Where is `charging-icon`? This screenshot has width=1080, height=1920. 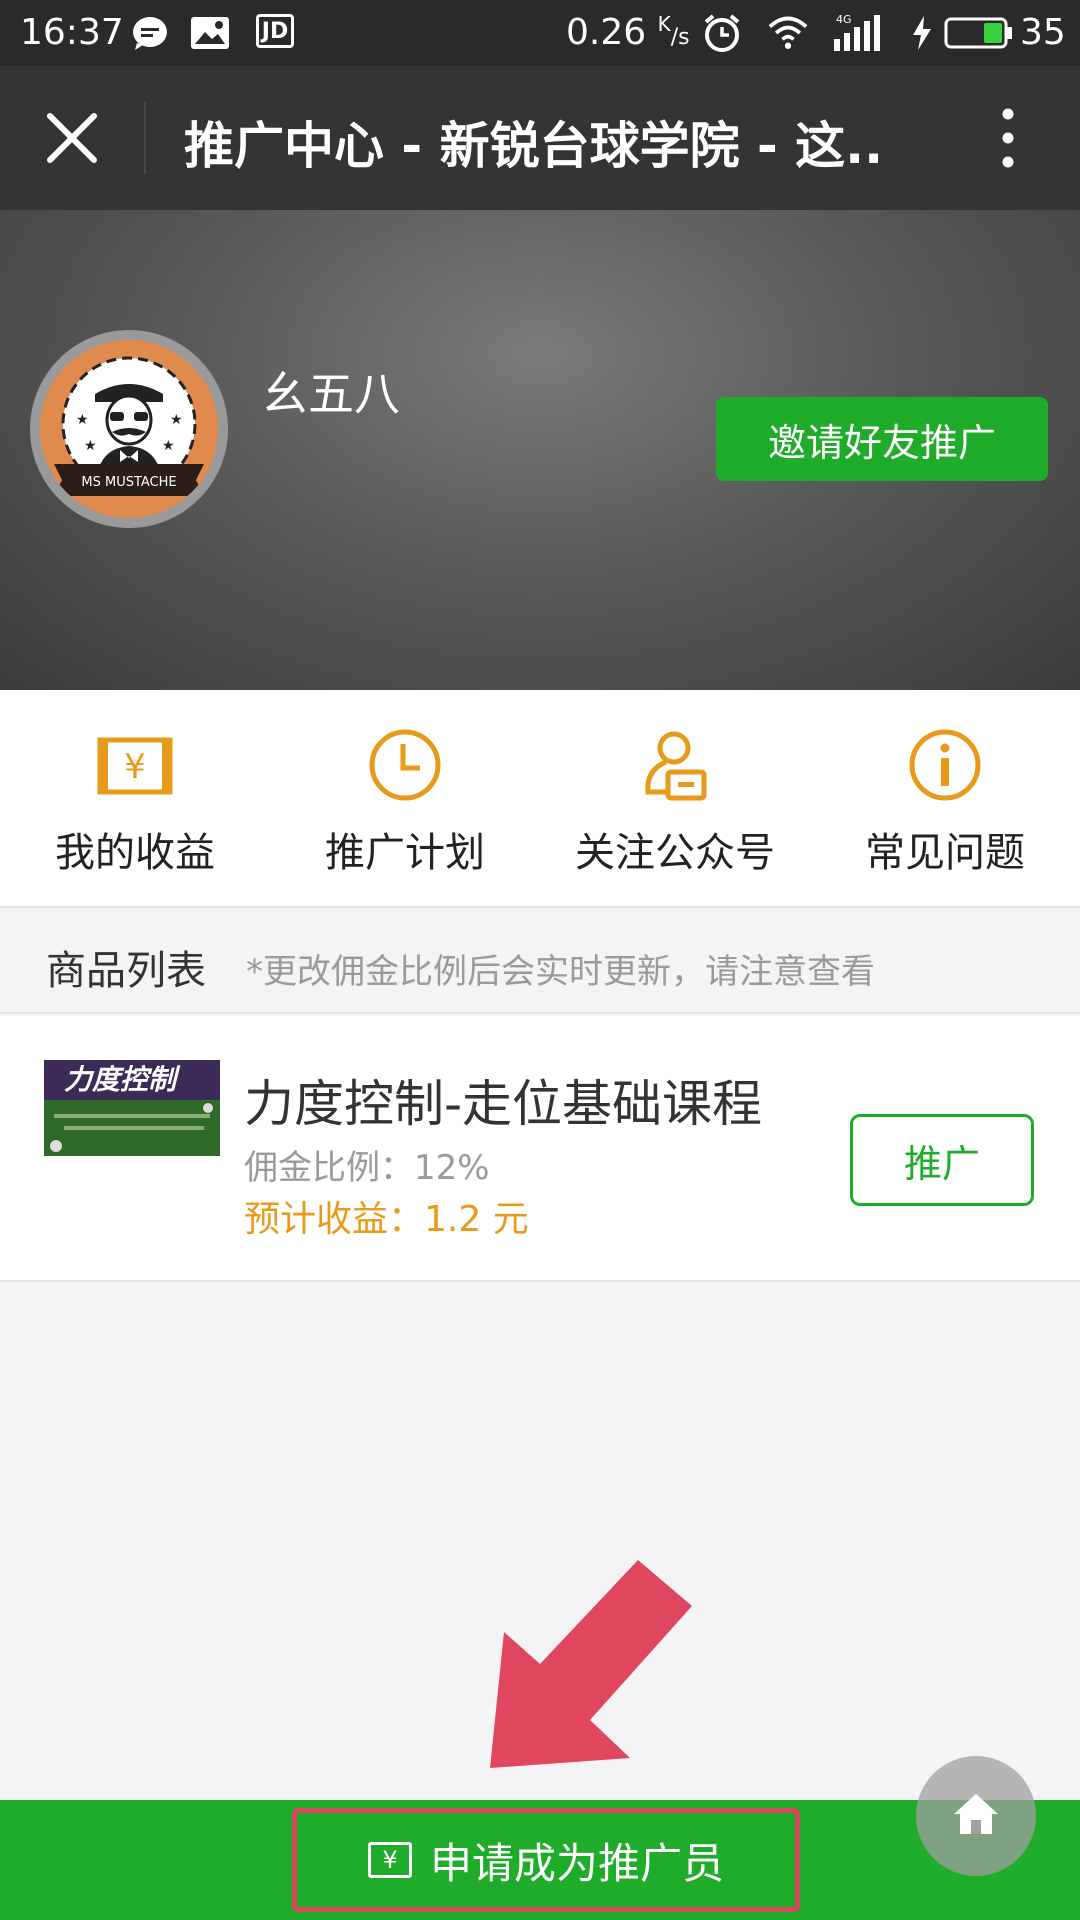 charging-icon is located at coordinates (922, 33).